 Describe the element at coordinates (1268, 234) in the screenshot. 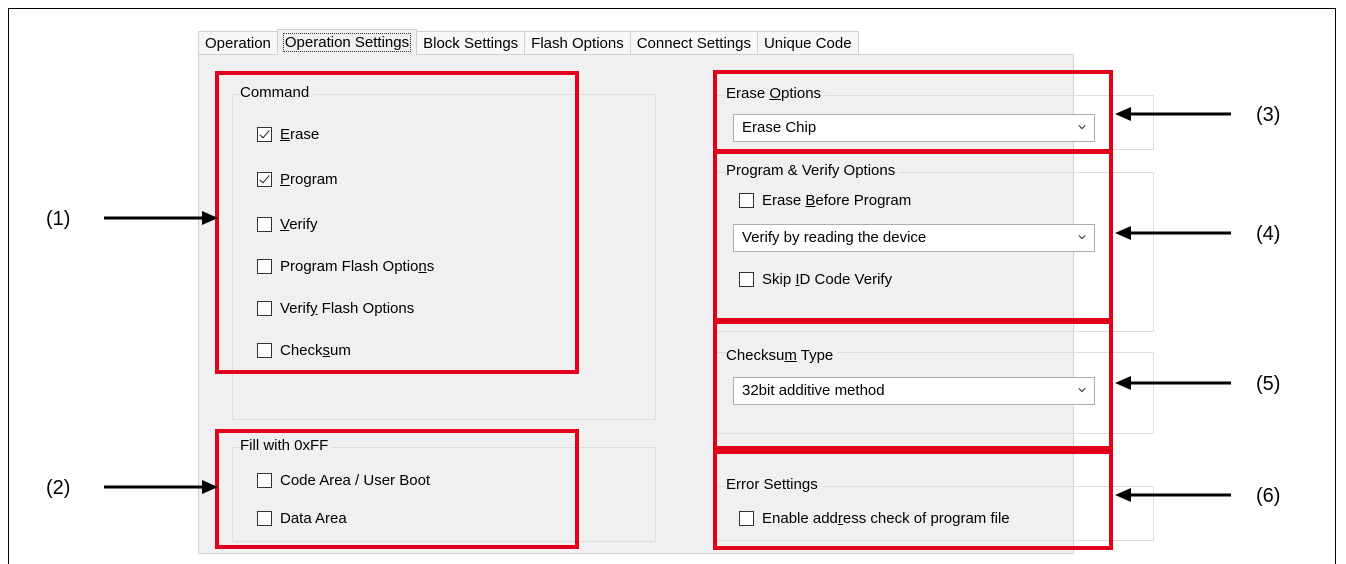

I see `callout-label-4: (4)` at that location.